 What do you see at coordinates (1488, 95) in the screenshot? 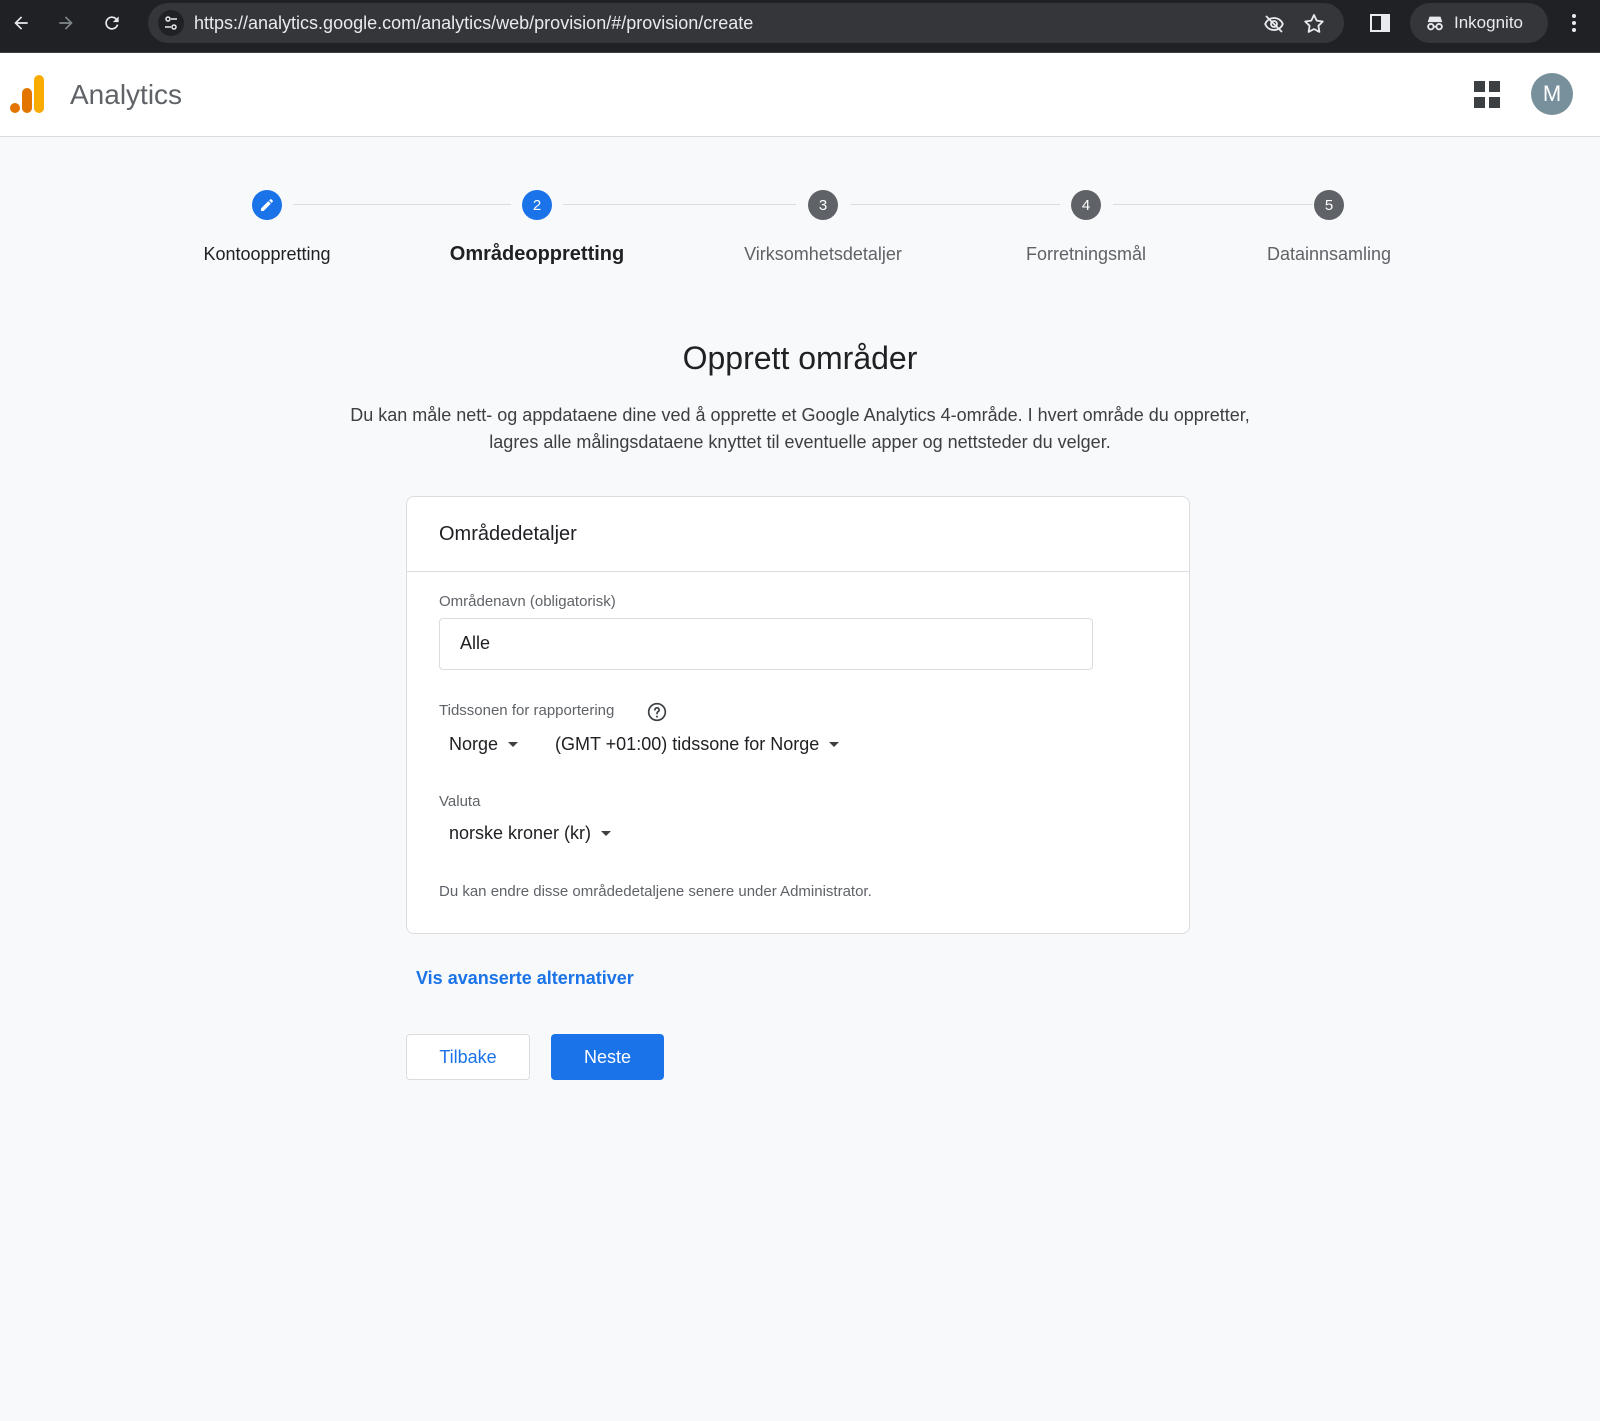
I see `google-apps-icon` at bounding box center [1488, 95].